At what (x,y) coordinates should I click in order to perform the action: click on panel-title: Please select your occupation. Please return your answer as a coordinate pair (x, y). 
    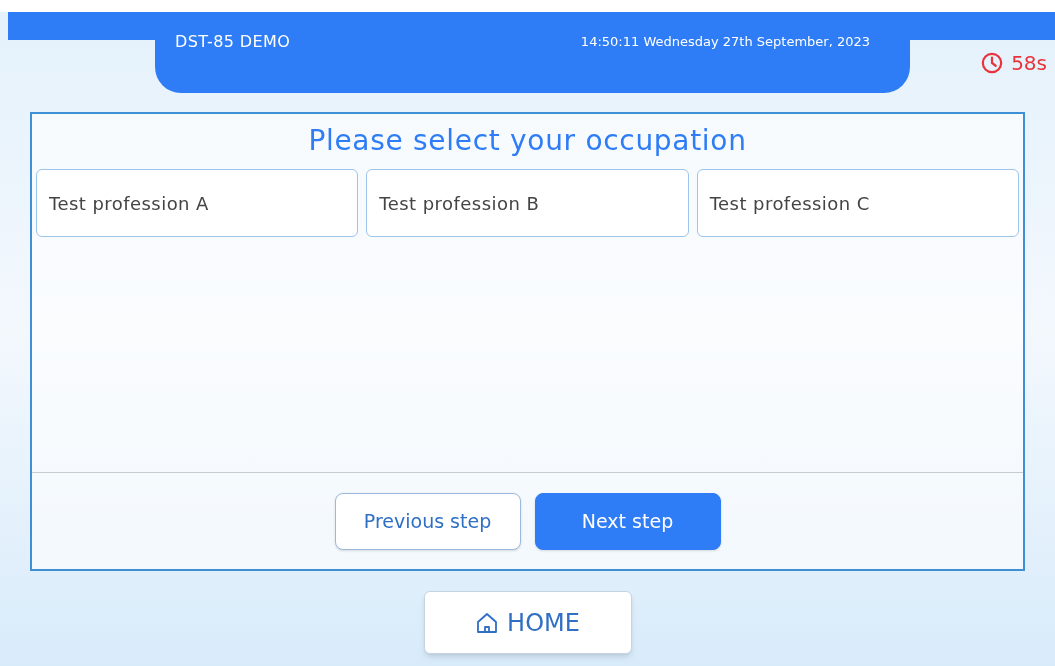
    Looking at the image, I should click on (527, 141).